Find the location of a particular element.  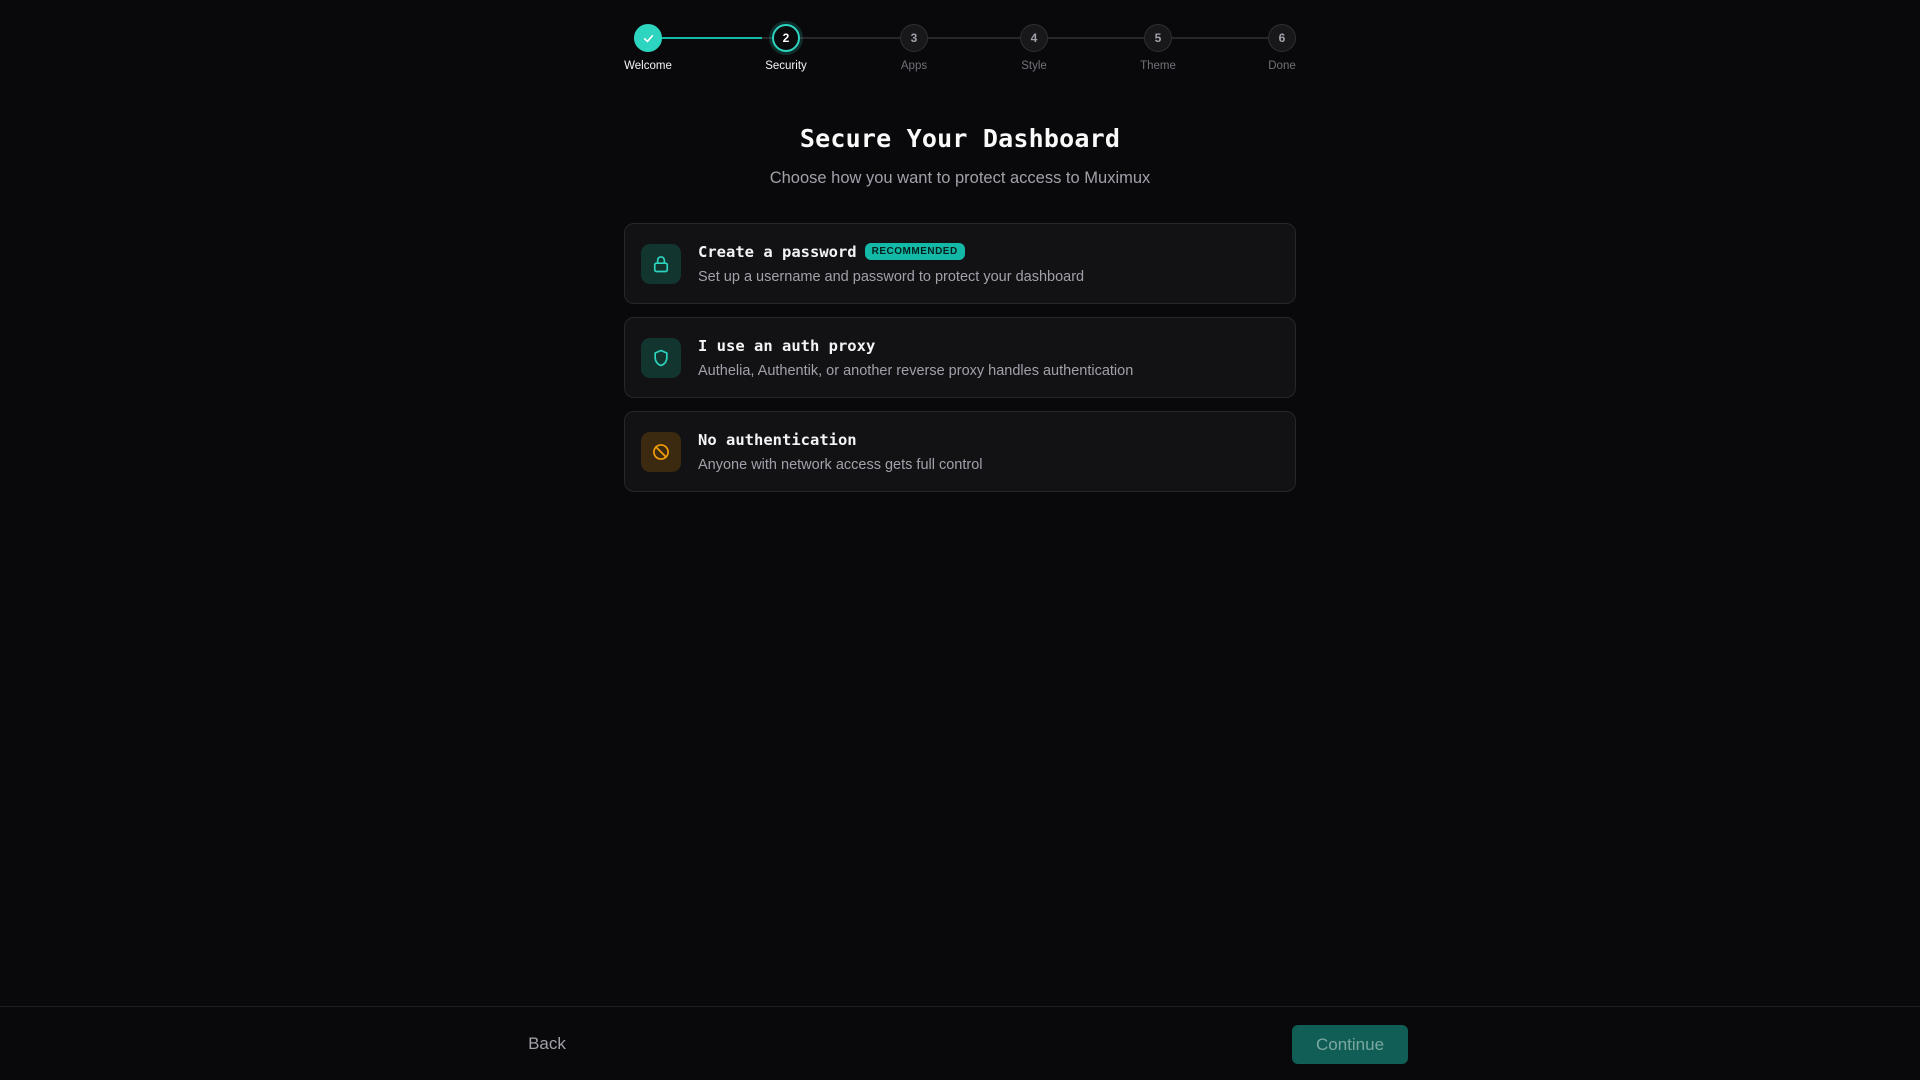

step-label: Apps is located at coordinates (914, 66).